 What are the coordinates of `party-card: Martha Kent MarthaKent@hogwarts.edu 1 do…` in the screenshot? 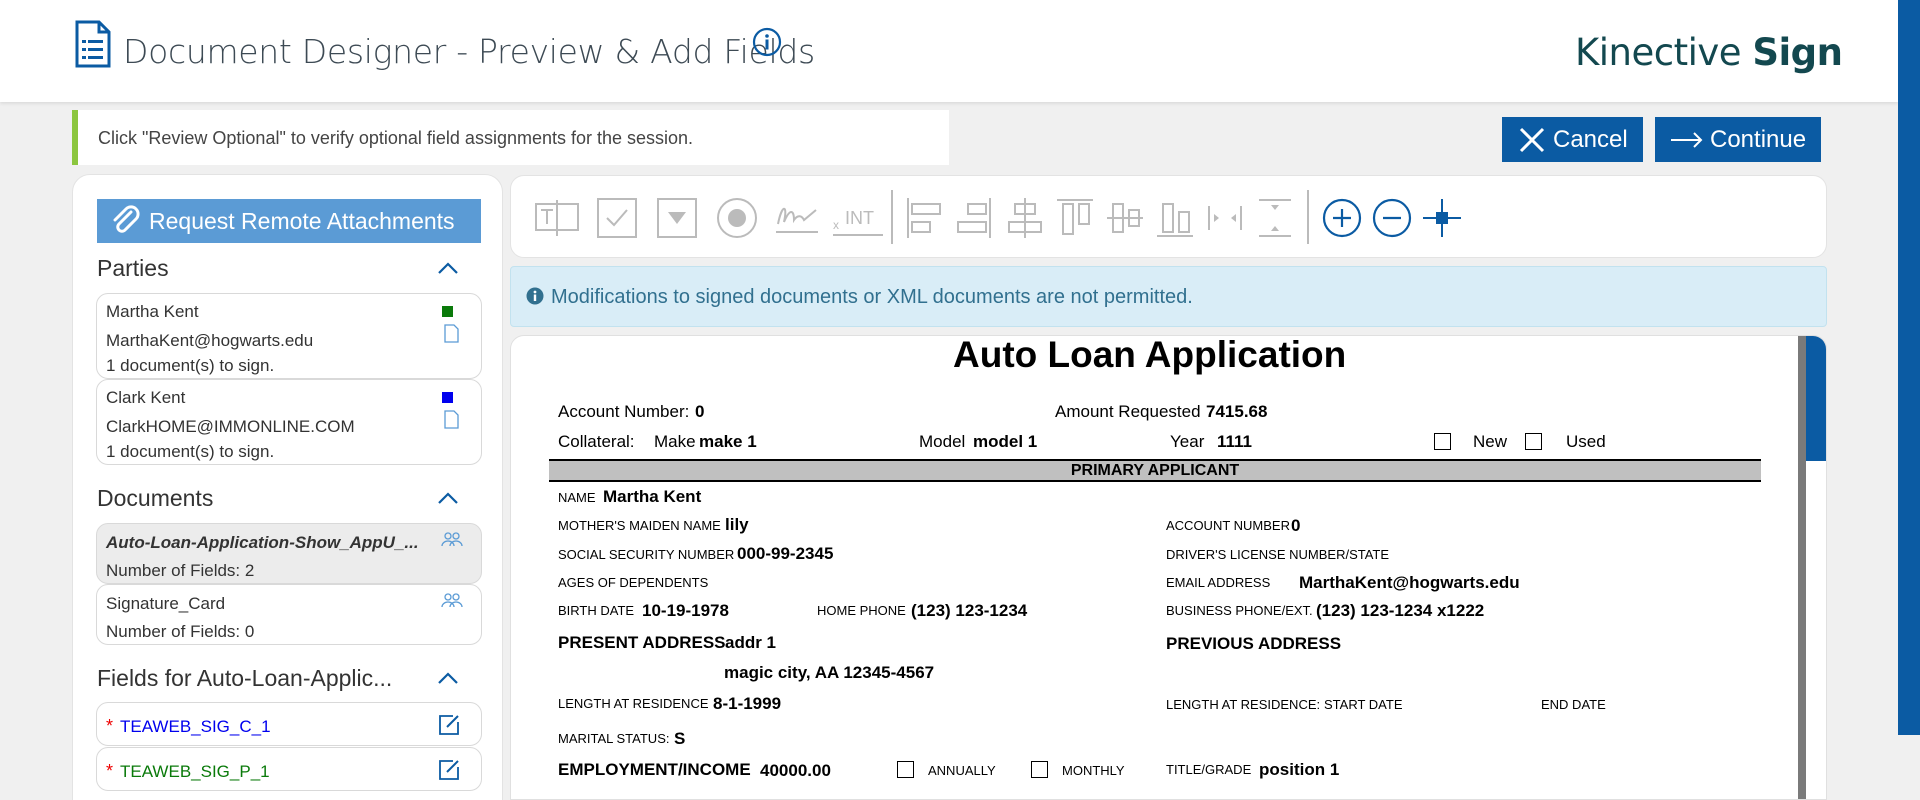 It's located at (289, 336).